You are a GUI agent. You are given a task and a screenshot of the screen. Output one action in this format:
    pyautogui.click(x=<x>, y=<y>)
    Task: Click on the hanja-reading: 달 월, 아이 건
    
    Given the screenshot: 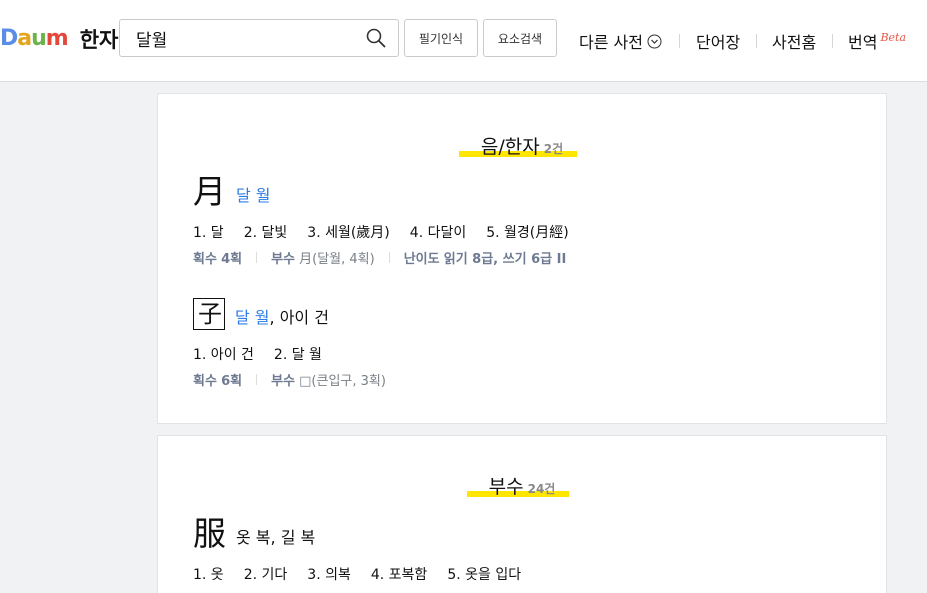 What is the action you would take?
    pyautogui.click(x=282, y=316)
    